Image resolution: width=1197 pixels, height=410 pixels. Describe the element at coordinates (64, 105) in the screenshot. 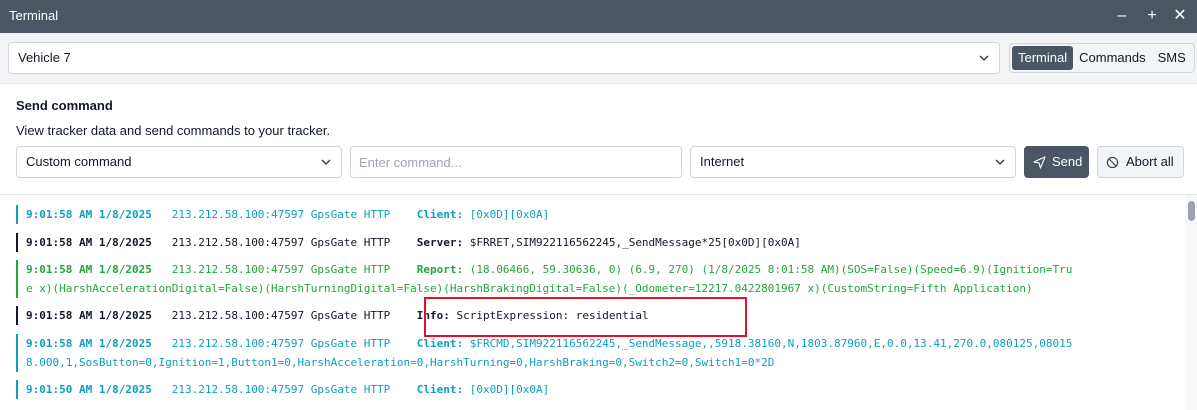

I see `send-command-heading: Send command` at that location.